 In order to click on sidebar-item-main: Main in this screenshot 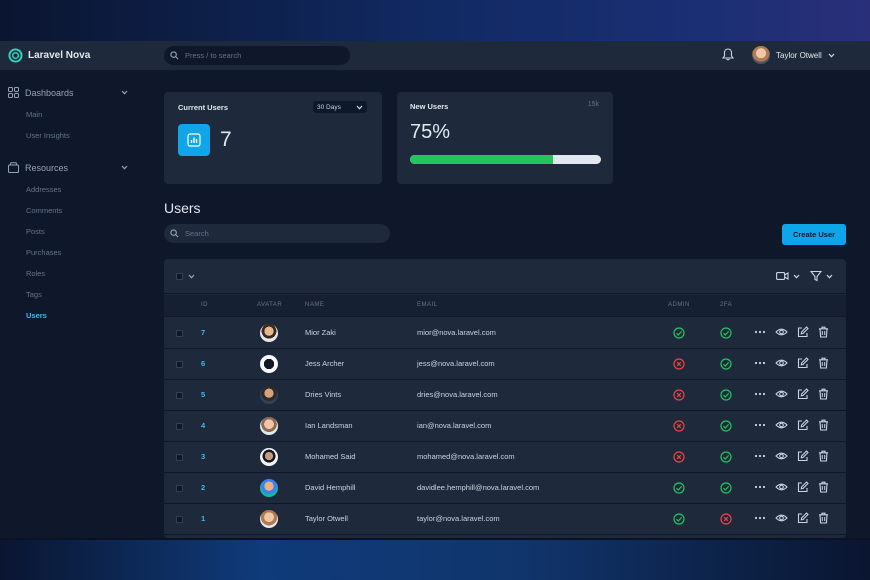, I will do `click(34, 114)`.